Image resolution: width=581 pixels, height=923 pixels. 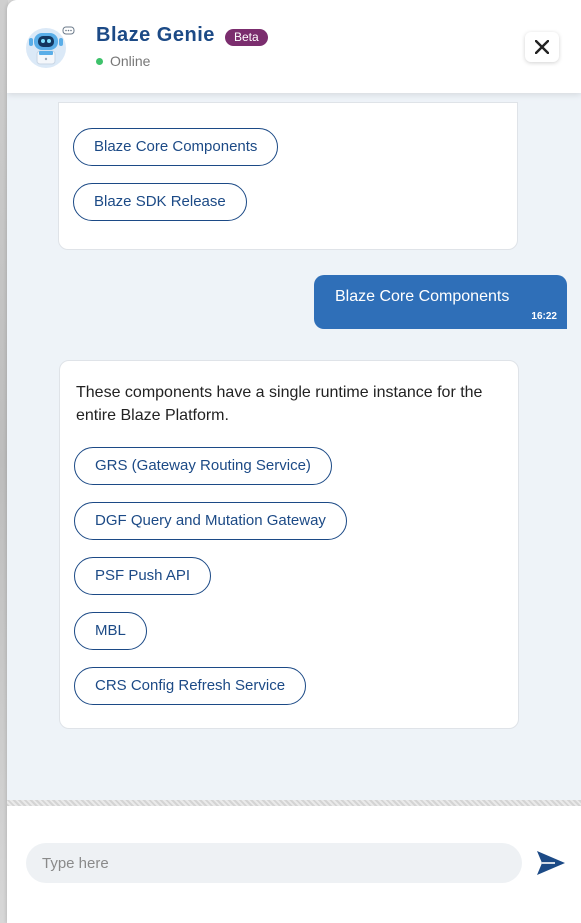 What do you see at coordinates (210, 521) in the screenshot?
I see `option-dgf: DGF Query and Mutation Gateway` at bounding box center [210, 521].